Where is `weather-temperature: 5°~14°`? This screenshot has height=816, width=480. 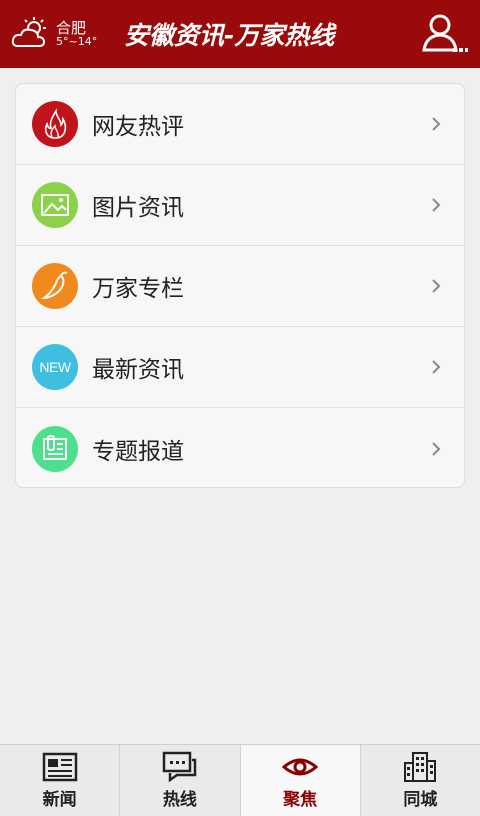 weather-temperature: 5°~14° is located at coordinates (77, 42).